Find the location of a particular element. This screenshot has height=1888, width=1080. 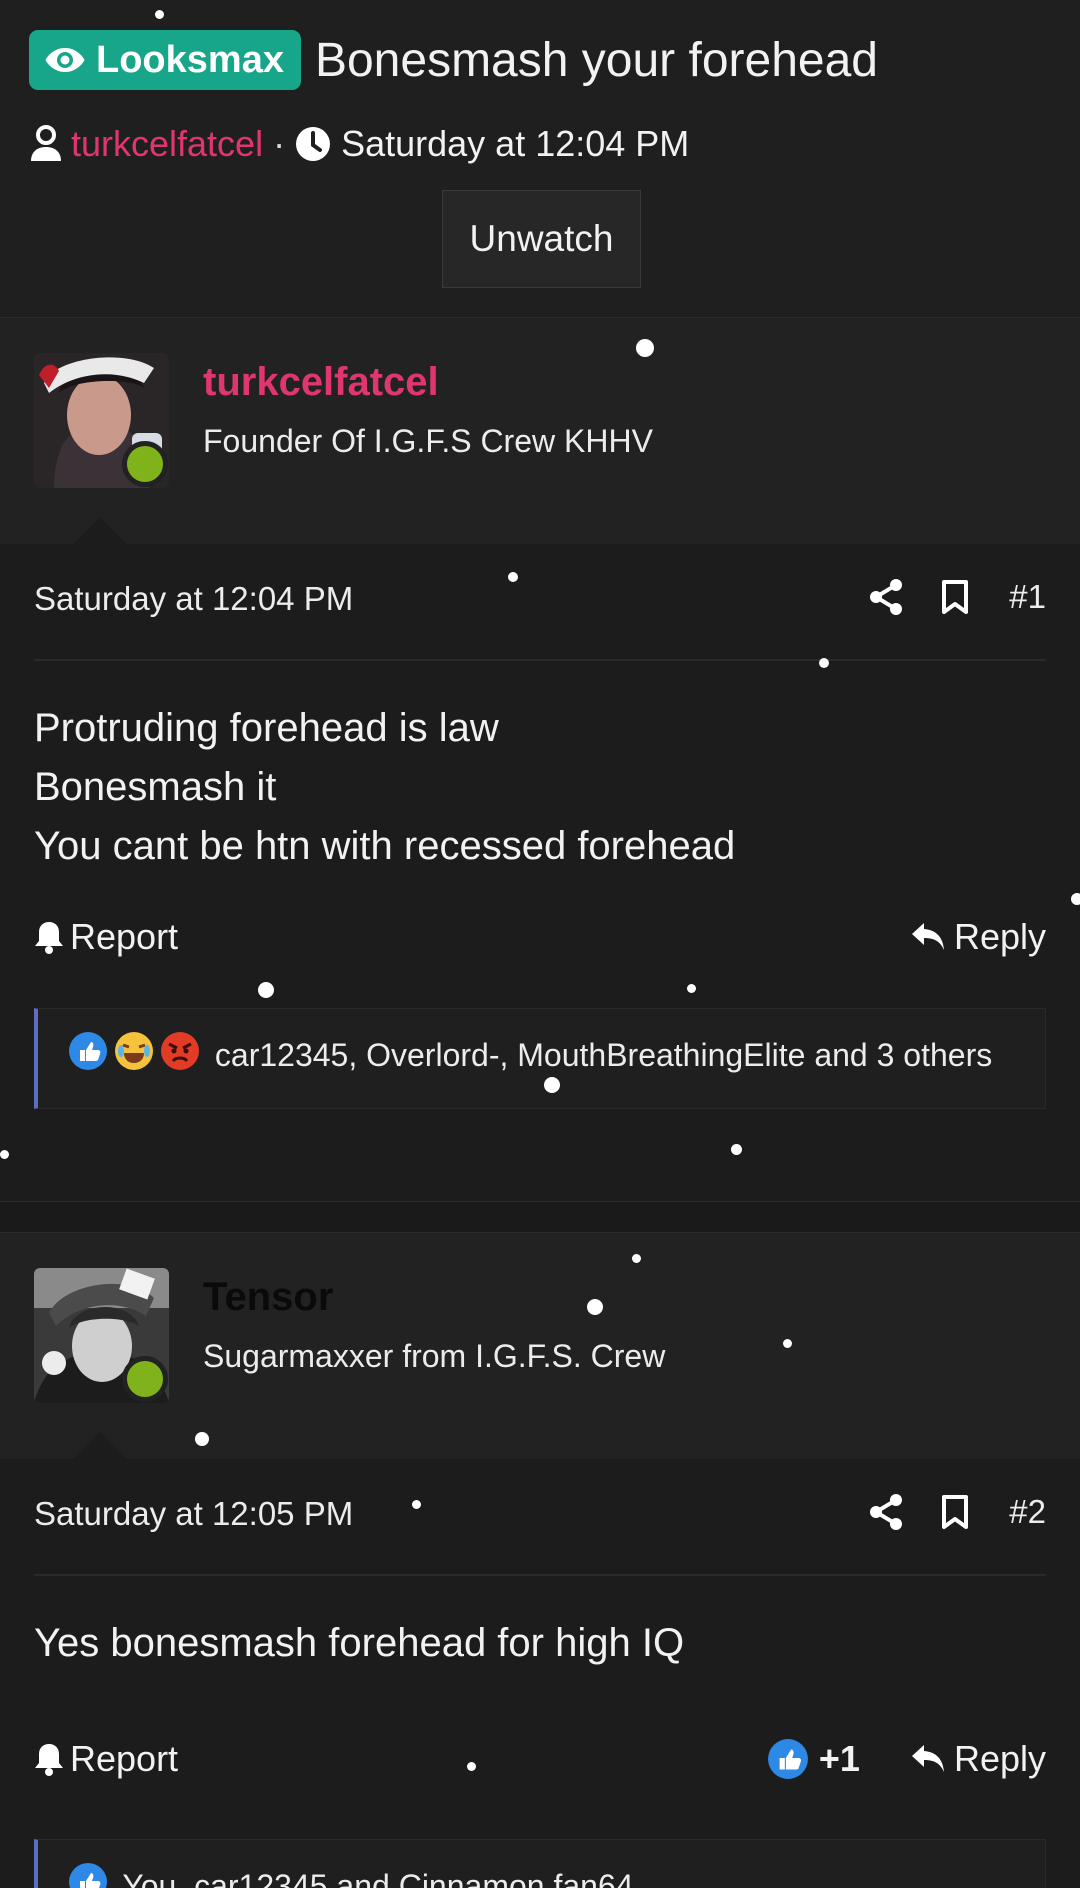

thread-date: Saturday at 12:04 PM is located at coordinates (515, 144).